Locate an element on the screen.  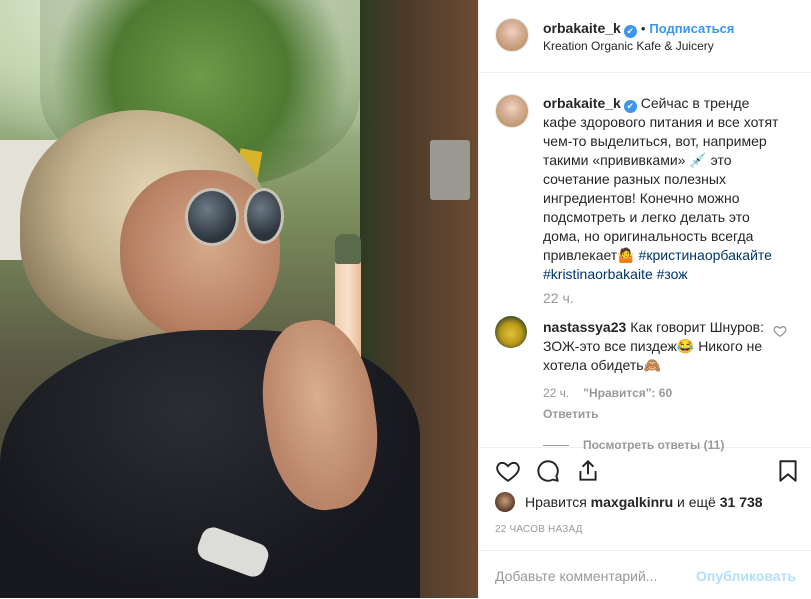
liker-avatar is located at coordinates (505, 502).